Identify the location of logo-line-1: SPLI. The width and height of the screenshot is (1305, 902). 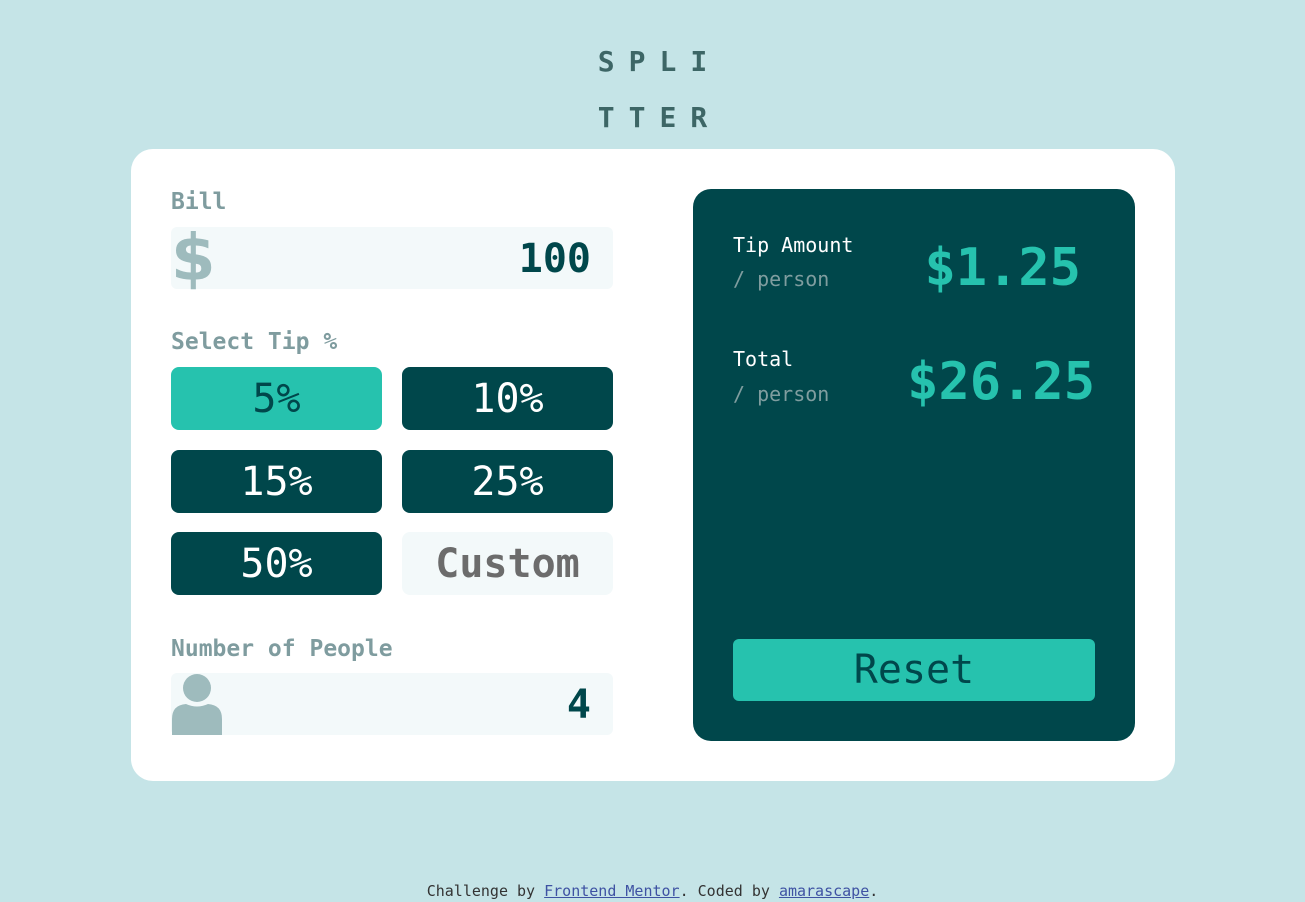
(659, 61).